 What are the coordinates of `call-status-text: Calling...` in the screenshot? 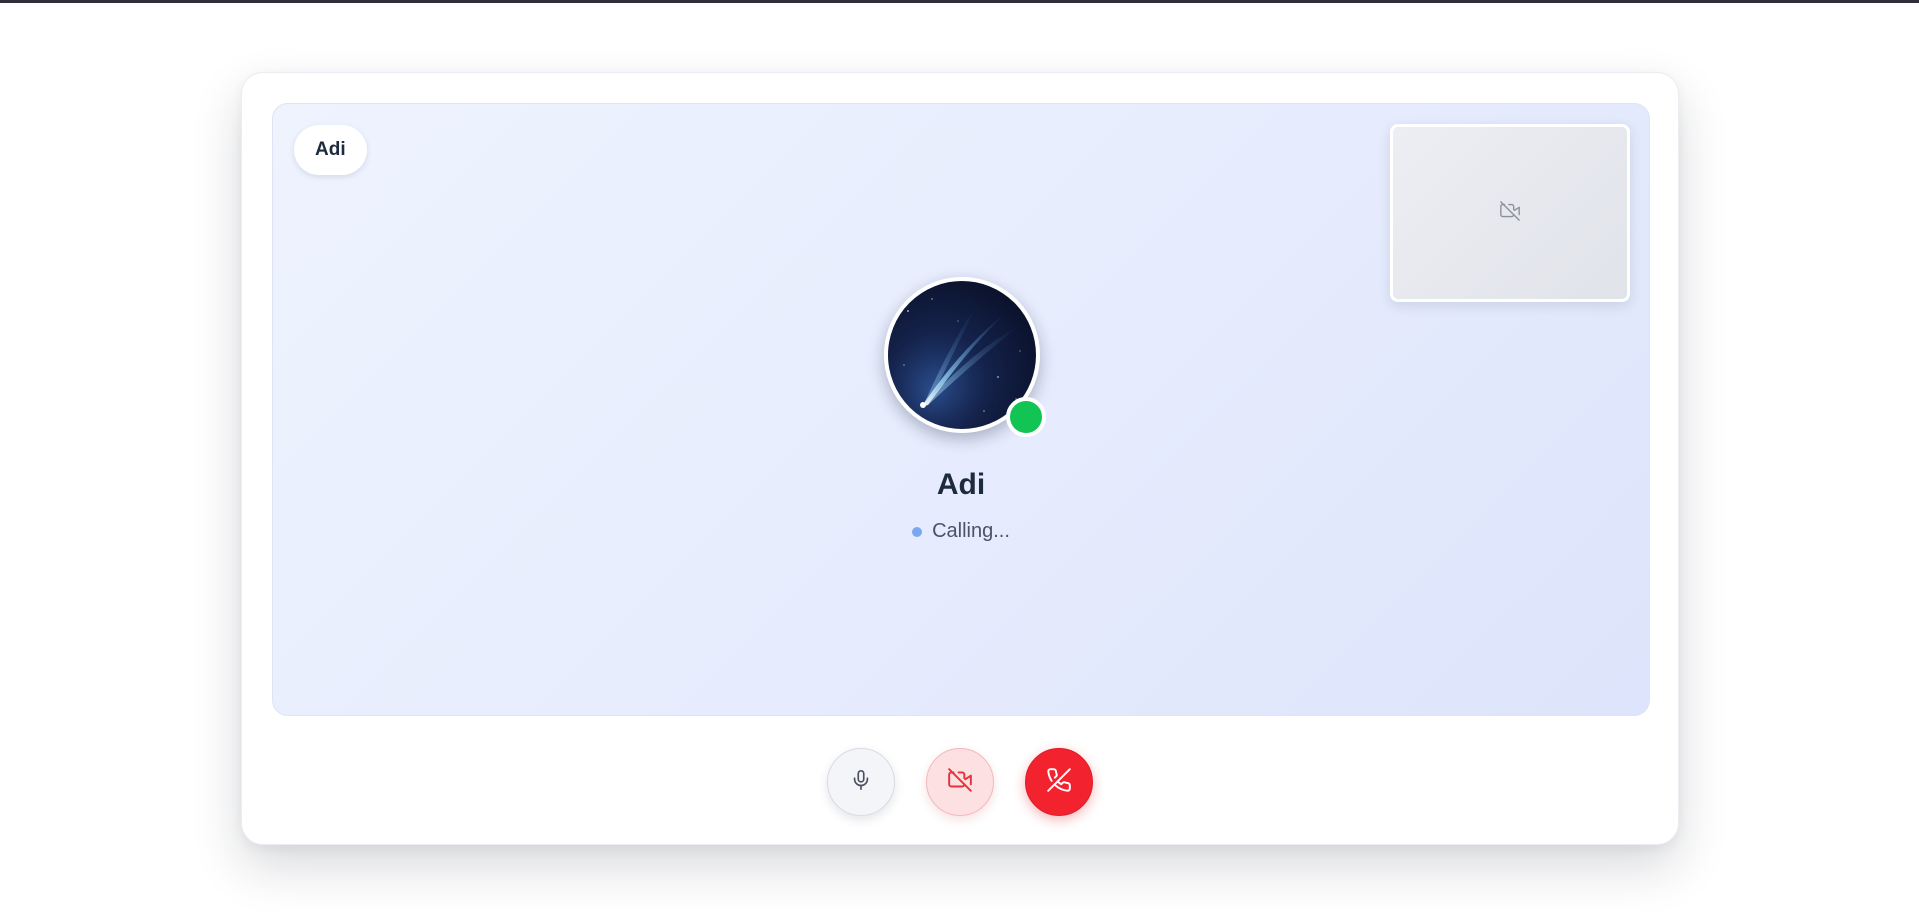 It's located at (971, 531).